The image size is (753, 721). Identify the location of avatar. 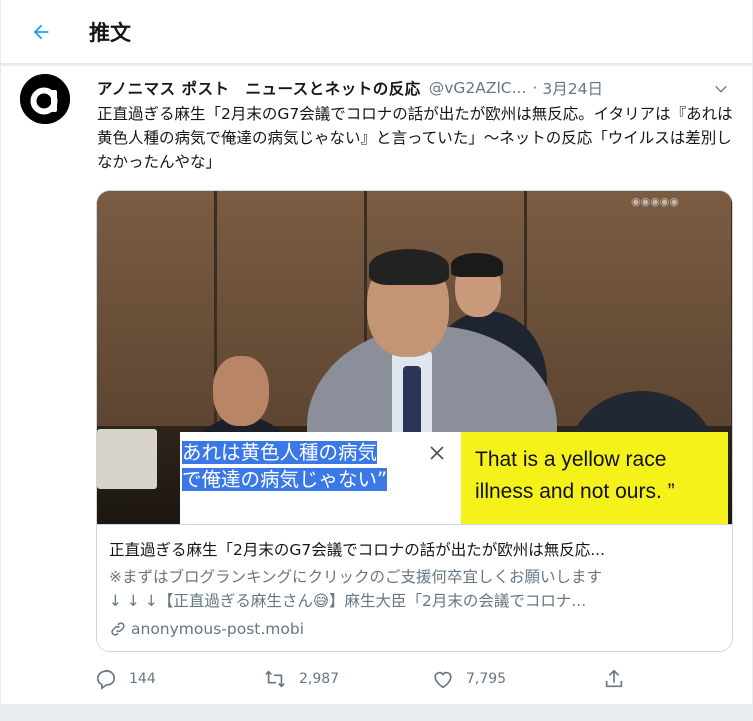
(45, 99).